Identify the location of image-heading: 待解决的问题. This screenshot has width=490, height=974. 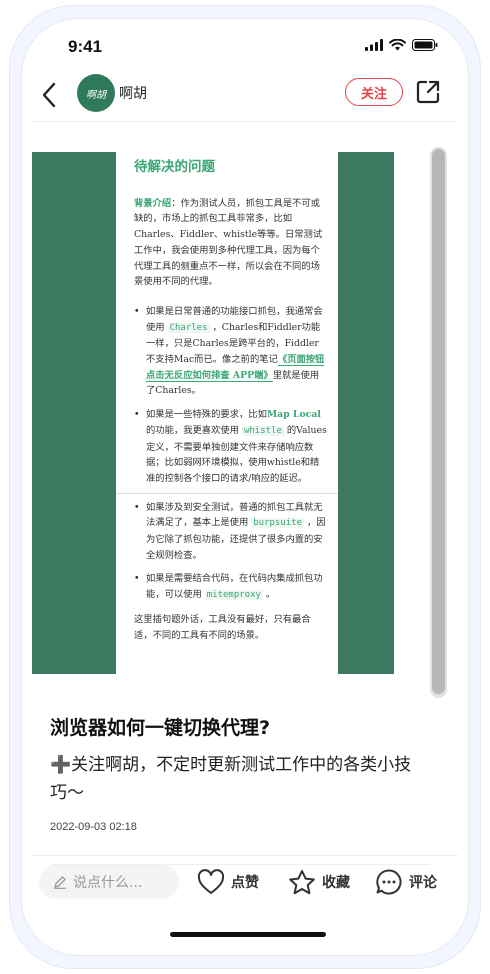
(174, 167).